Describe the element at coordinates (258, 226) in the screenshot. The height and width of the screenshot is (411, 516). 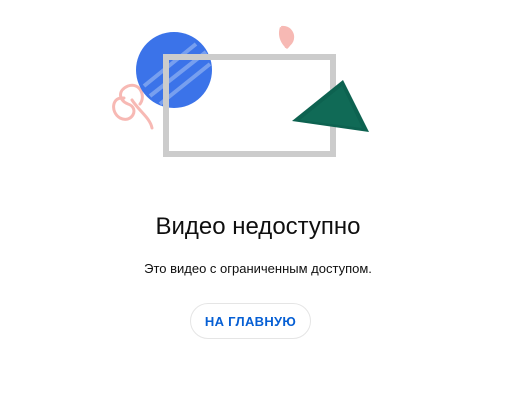
I see `page-title: Видео недоступно` at that location.